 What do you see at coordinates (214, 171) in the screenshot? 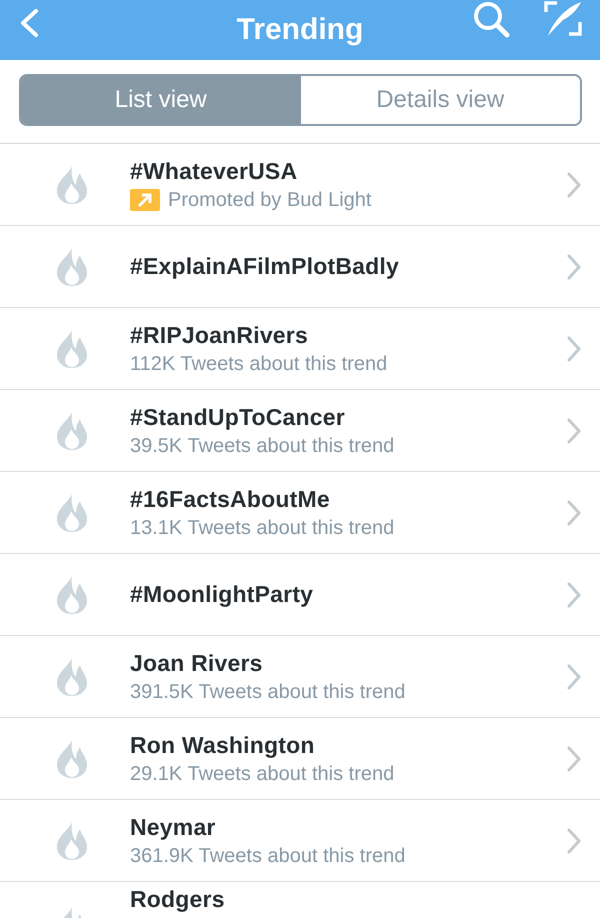
I see `trend-name: #WhateverUSA` at bounding box center [214, 171].